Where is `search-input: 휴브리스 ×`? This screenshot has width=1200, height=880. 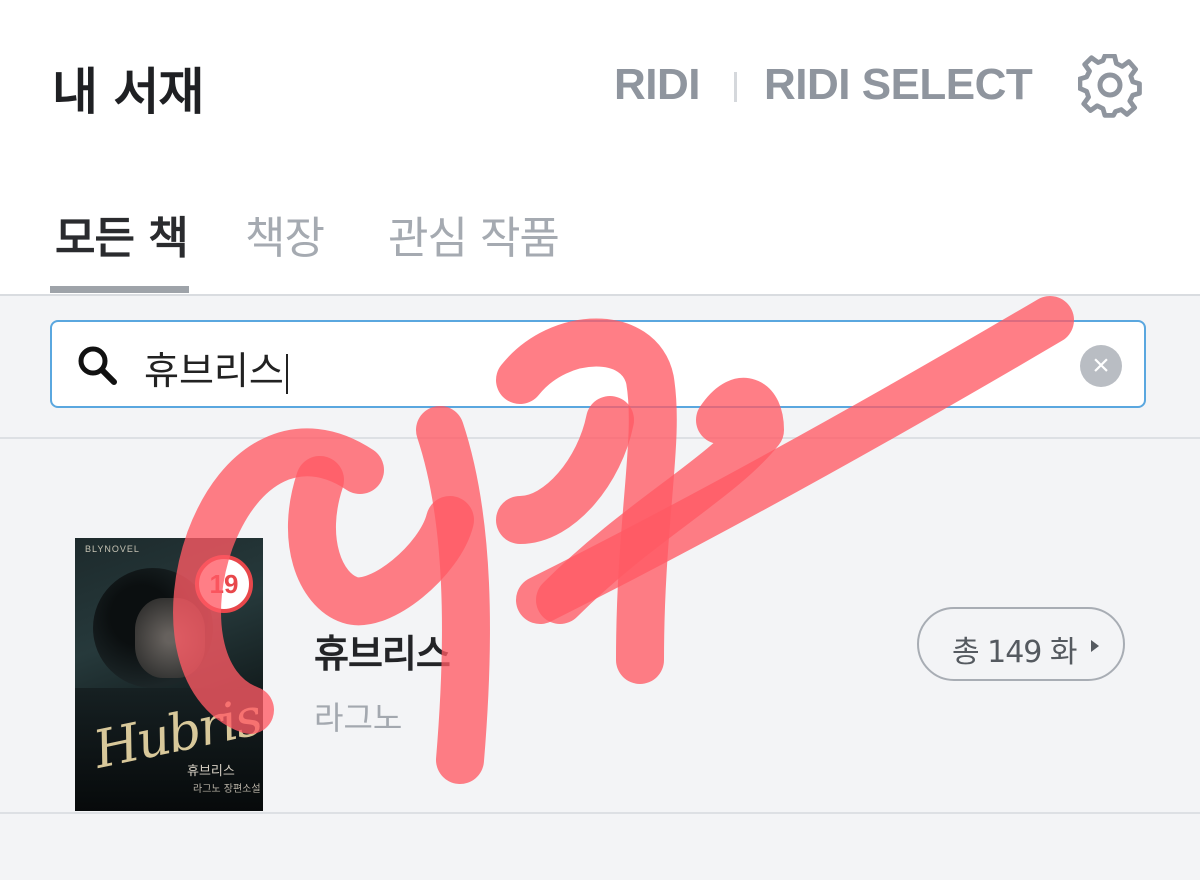
search-input: 휴브리스 × is located at coordinates (598, 364).